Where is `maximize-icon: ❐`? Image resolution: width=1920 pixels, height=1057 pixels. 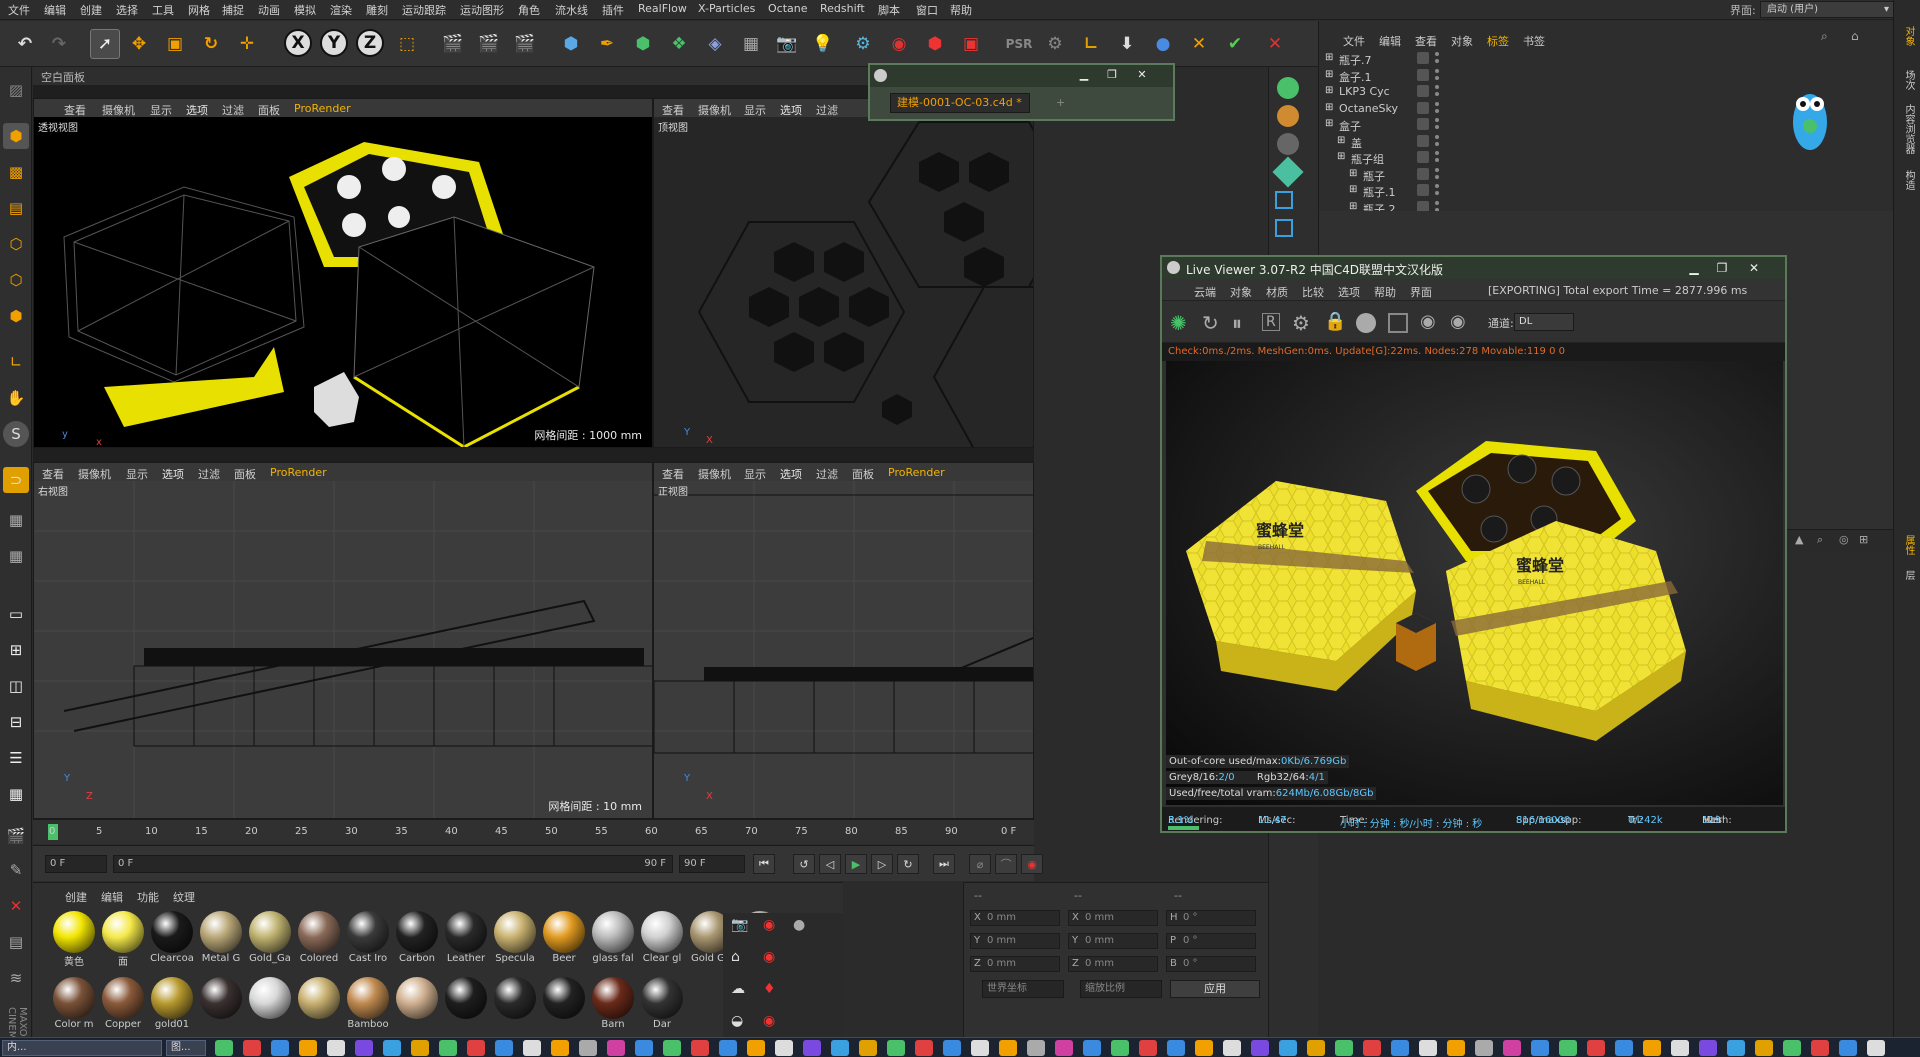
maximize-icon: ❐ is located at coordinates (1112, 75).